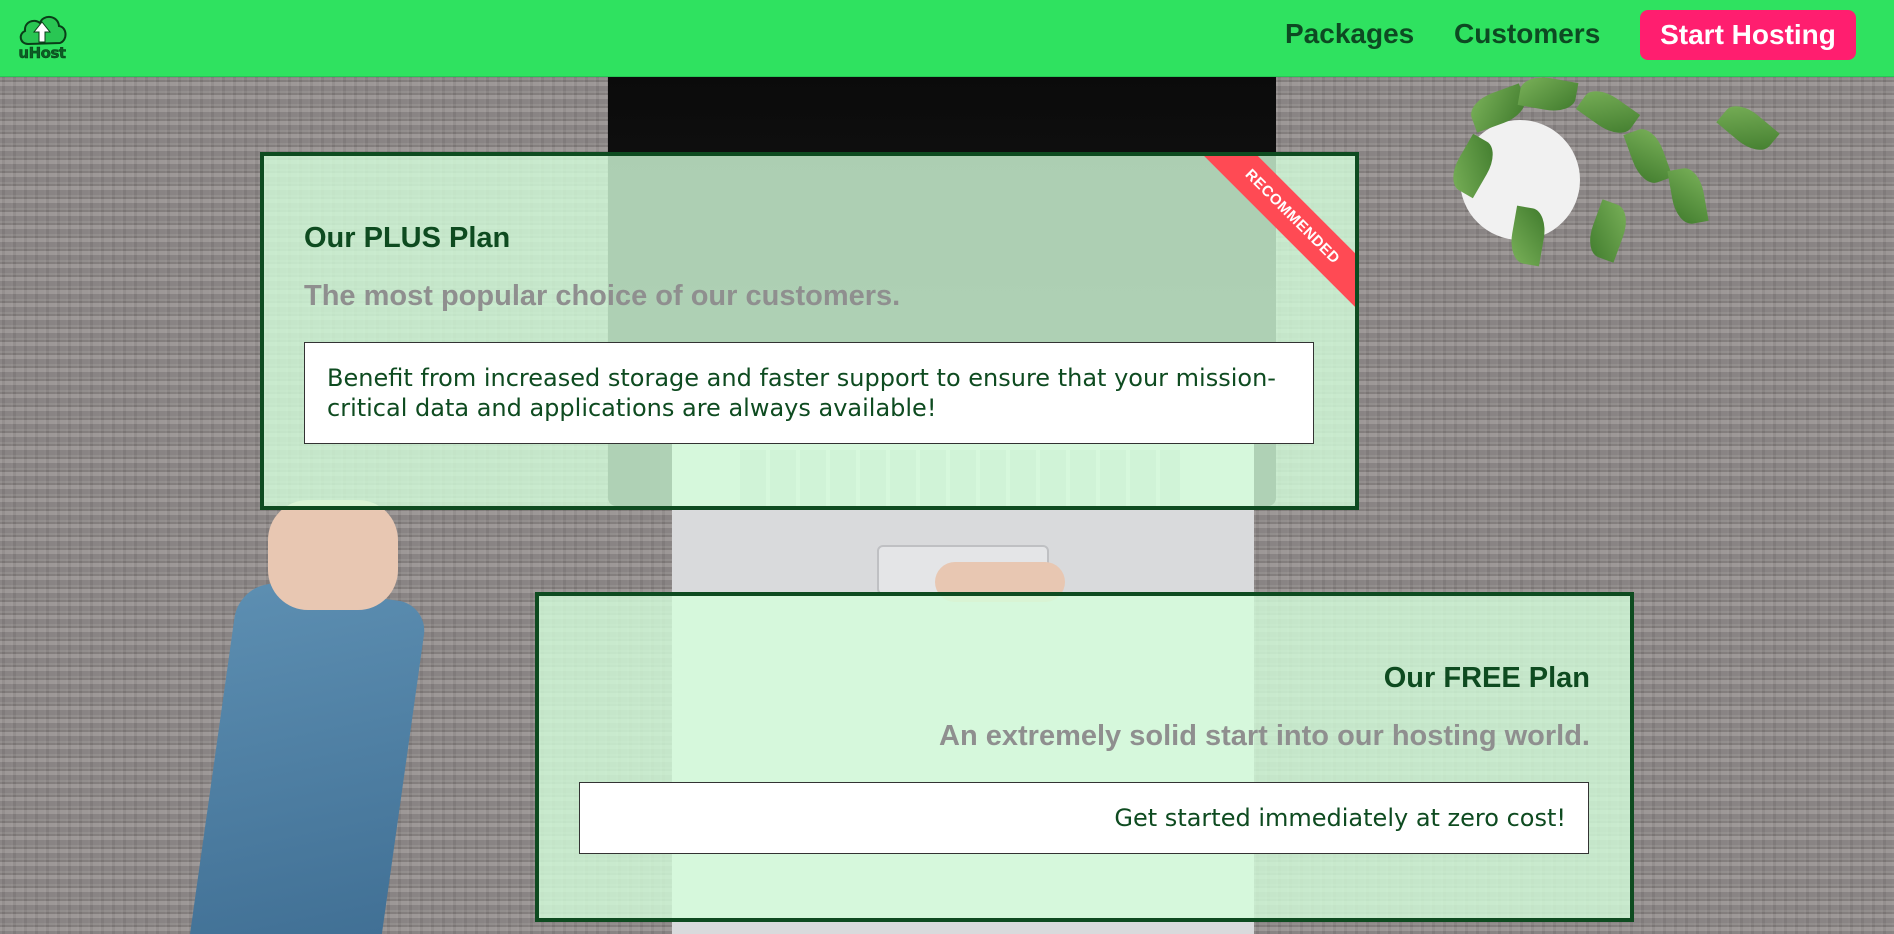 Image resolution: width=1894 pixels, height=934 pixels. What do you see at coordinates (333, 555) in the screenshot?
I see `person-hand-image` at bounding box center [333, 555].